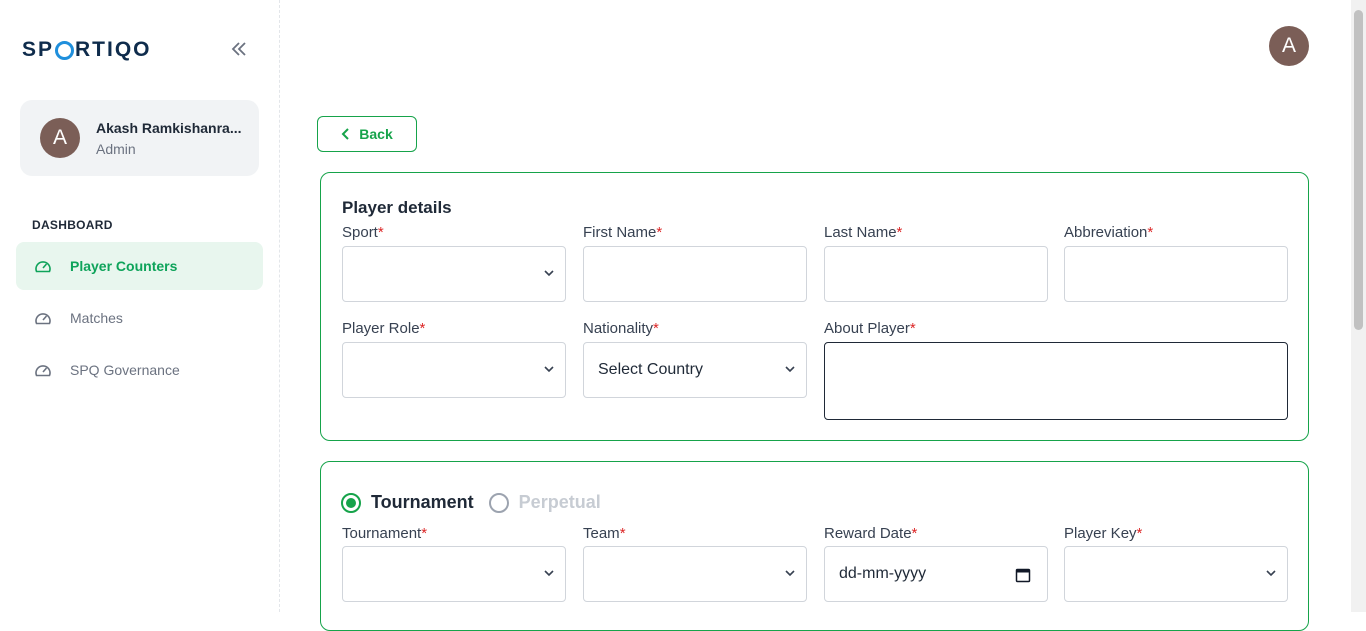  I want to click on radio-tournament-label: Tournament, so click(422, 502).